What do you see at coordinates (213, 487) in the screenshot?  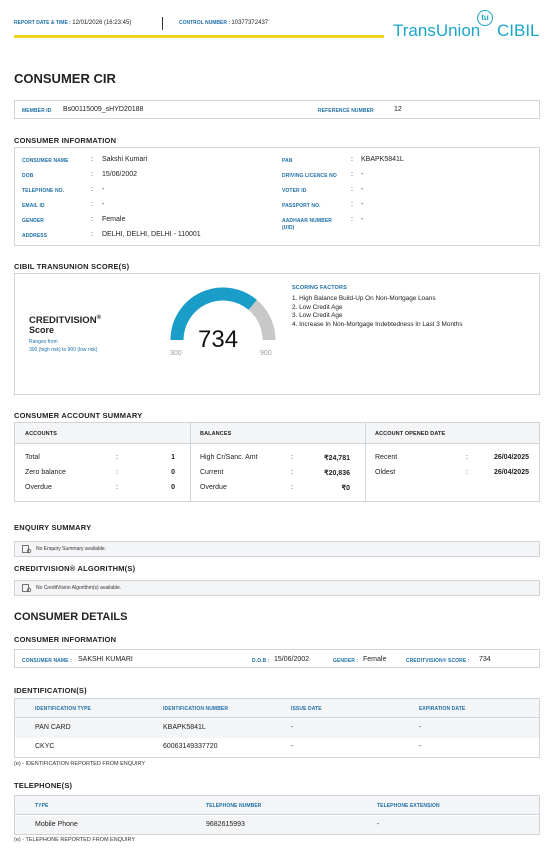 I see `balances-row-label: Overdue` at bounding box center [213, 487].